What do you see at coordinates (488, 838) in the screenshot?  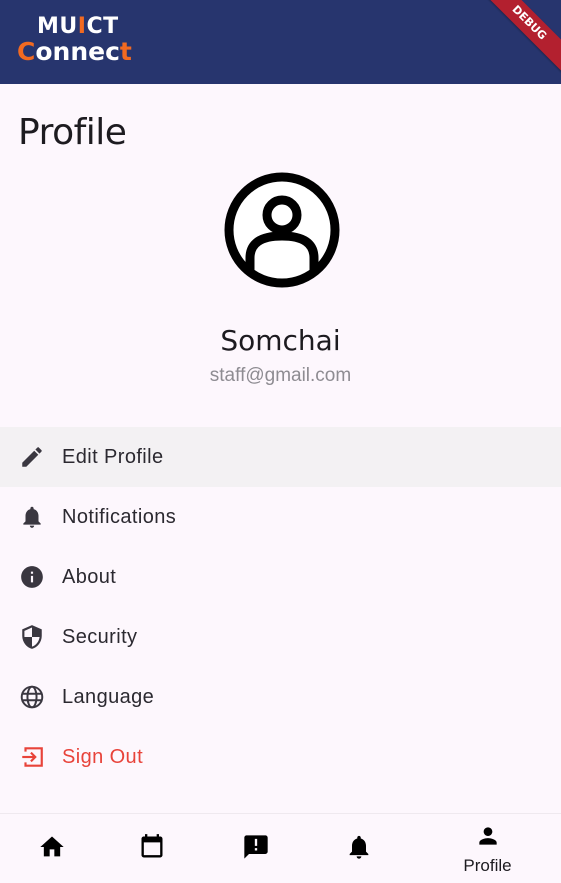 I see `person-icon` at bounding box center [488, 838].